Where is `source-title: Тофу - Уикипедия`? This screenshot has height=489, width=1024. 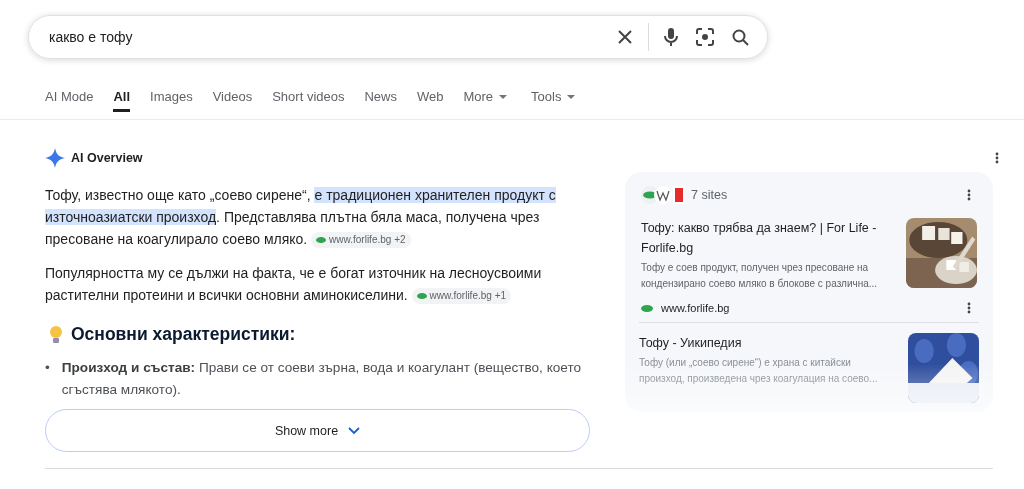
source-title: Тофу - Уикипедия is located at coordinates (768, 343).